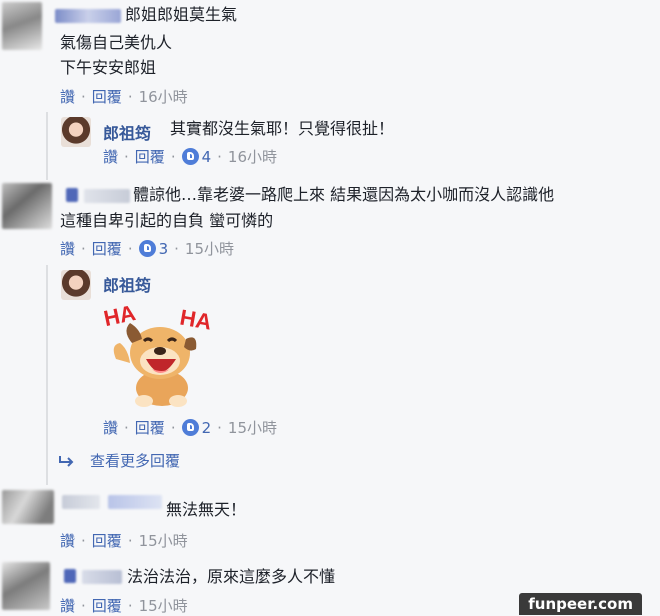 The height and width of the screenshot is (616, 660). Describe the element at coordinates (181, 15) in the screenshot. I see `commenter-name: 郎姐郎姐莫生氣` at that location.